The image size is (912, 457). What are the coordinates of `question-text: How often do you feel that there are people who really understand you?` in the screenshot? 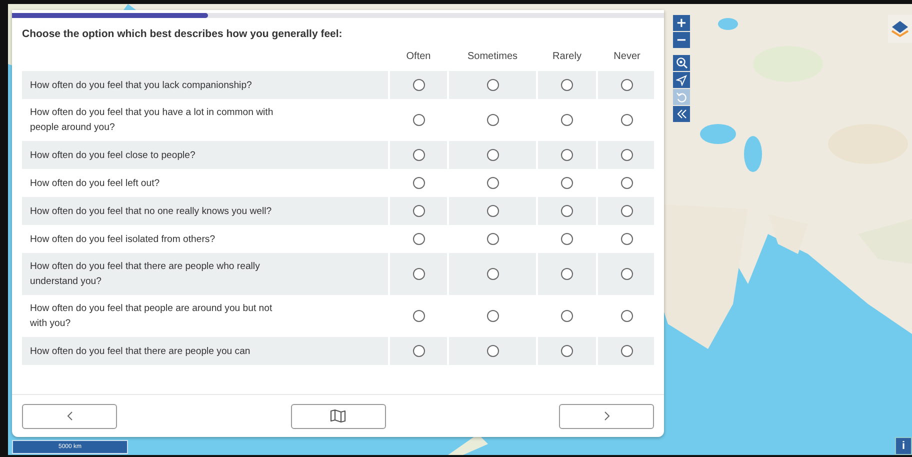 It's located at (145, 274).